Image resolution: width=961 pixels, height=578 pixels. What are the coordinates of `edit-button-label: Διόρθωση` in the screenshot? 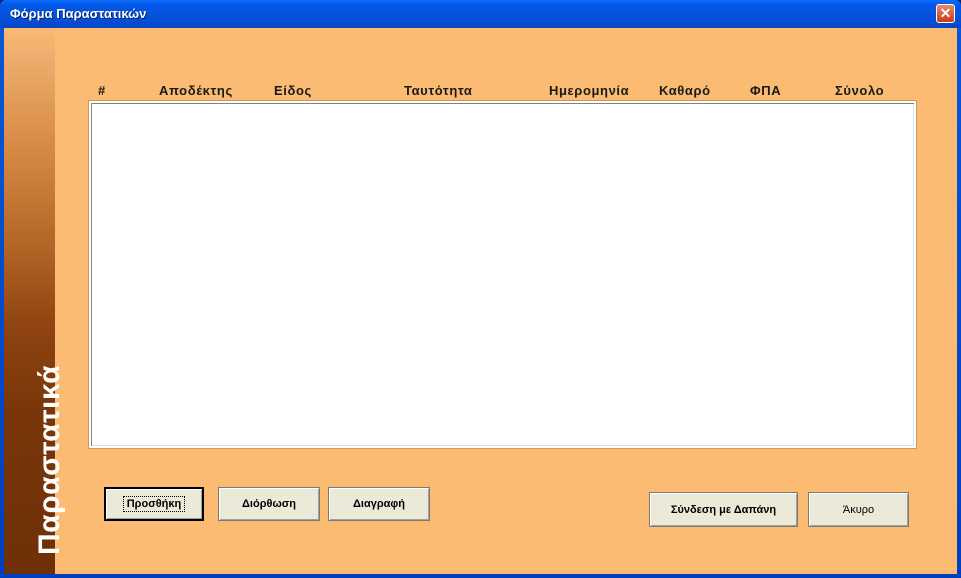 It's located at (269, 504).